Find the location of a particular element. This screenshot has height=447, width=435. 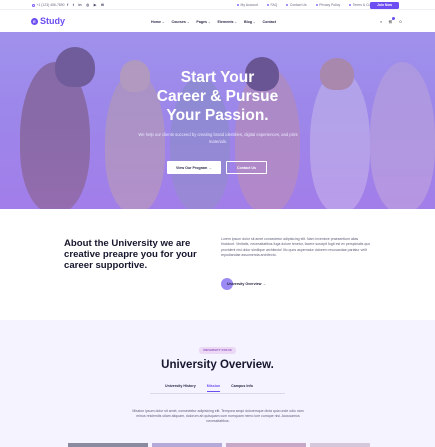

nav-item-elements: Elements ⌄ is located at coordinates (228, 22).